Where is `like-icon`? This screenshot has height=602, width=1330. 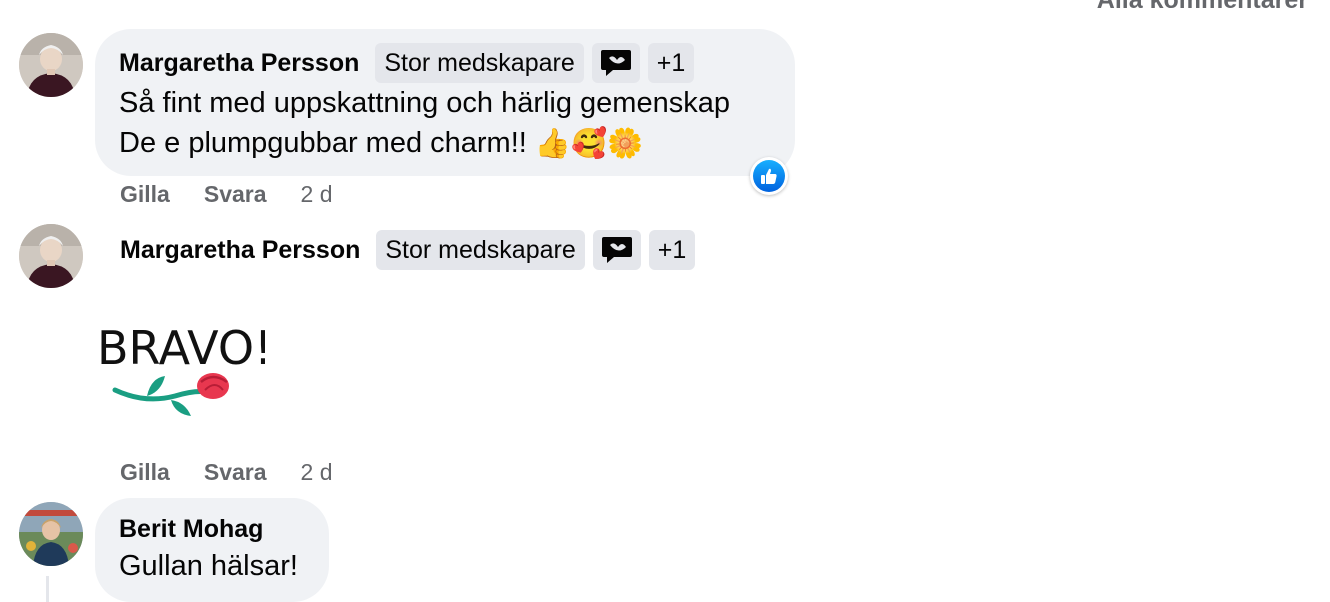
like-icon is located at coordinates (769, 176).